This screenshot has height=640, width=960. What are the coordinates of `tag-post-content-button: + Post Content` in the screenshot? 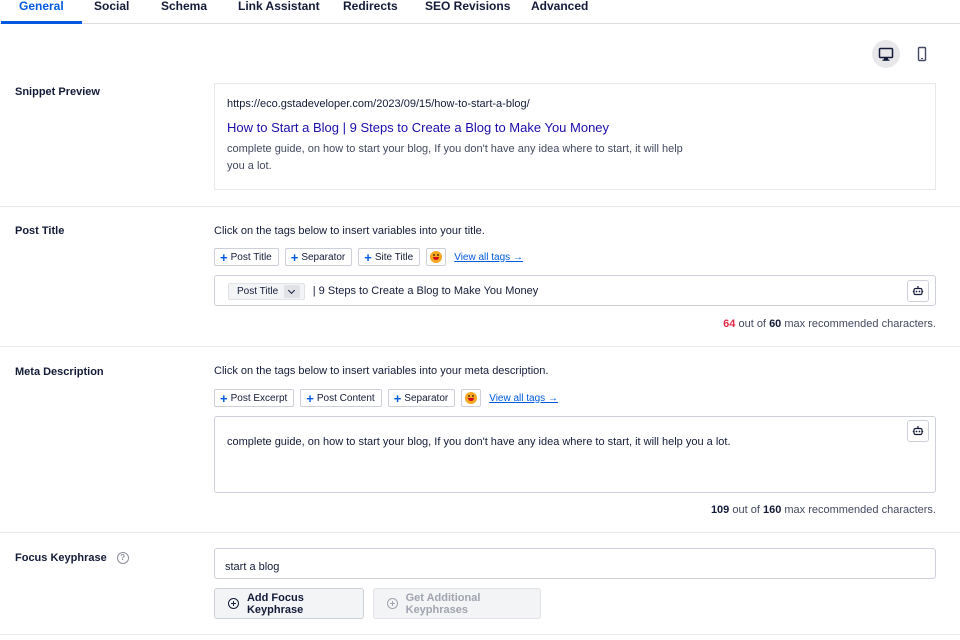 It's located at (341, 398).